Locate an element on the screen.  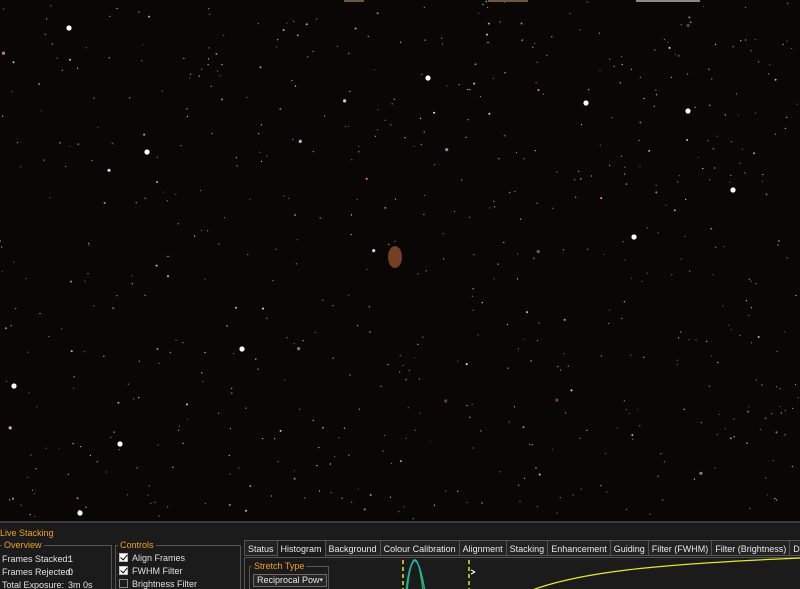
fwhm-filter-checkbox-row: FWHM Filter is located at coordinates (151, 571).